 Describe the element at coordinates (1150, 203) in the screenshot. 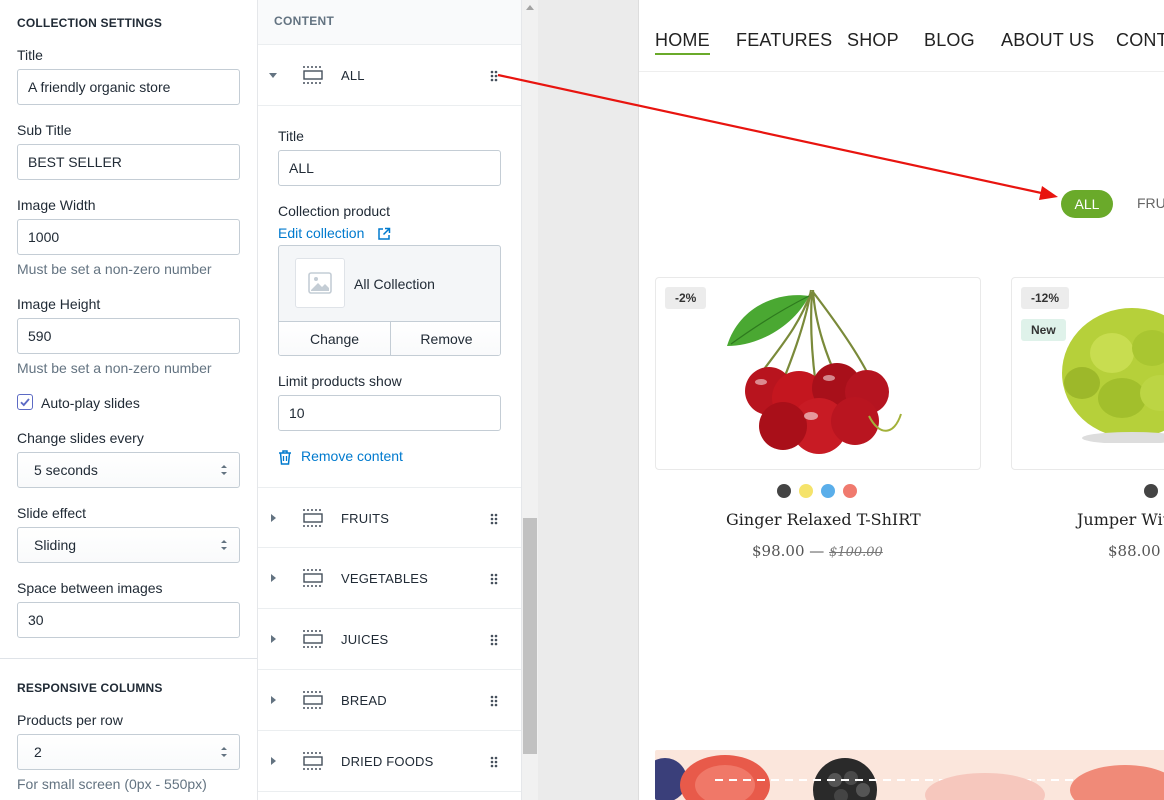

I see `filter-tab-fruits: FRU` at that location.